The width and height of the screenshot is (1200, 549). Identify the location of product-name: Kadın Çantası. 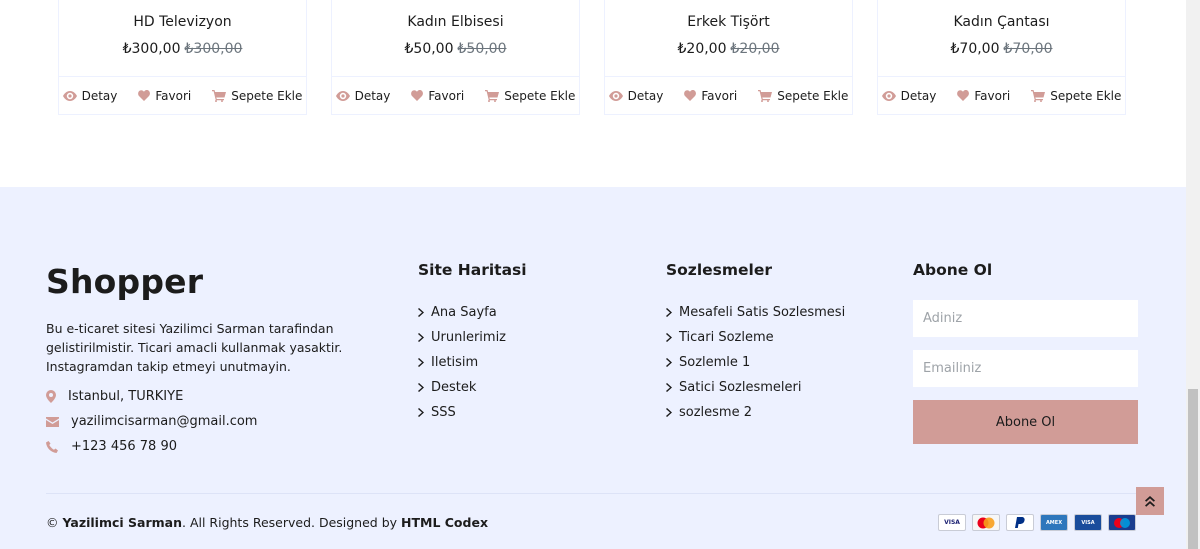
(1001, 22).